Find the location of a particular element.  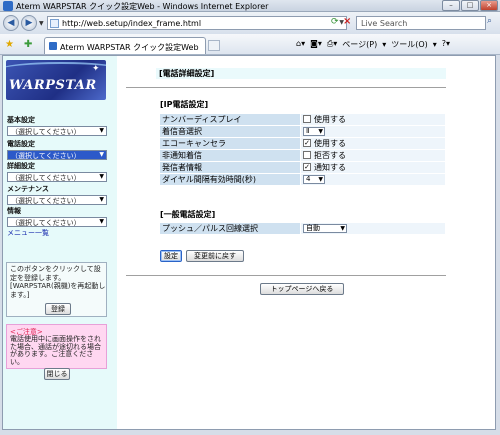

menu-maintenance-select: （選択してください） ▼ is located at coordinates (57, 200).